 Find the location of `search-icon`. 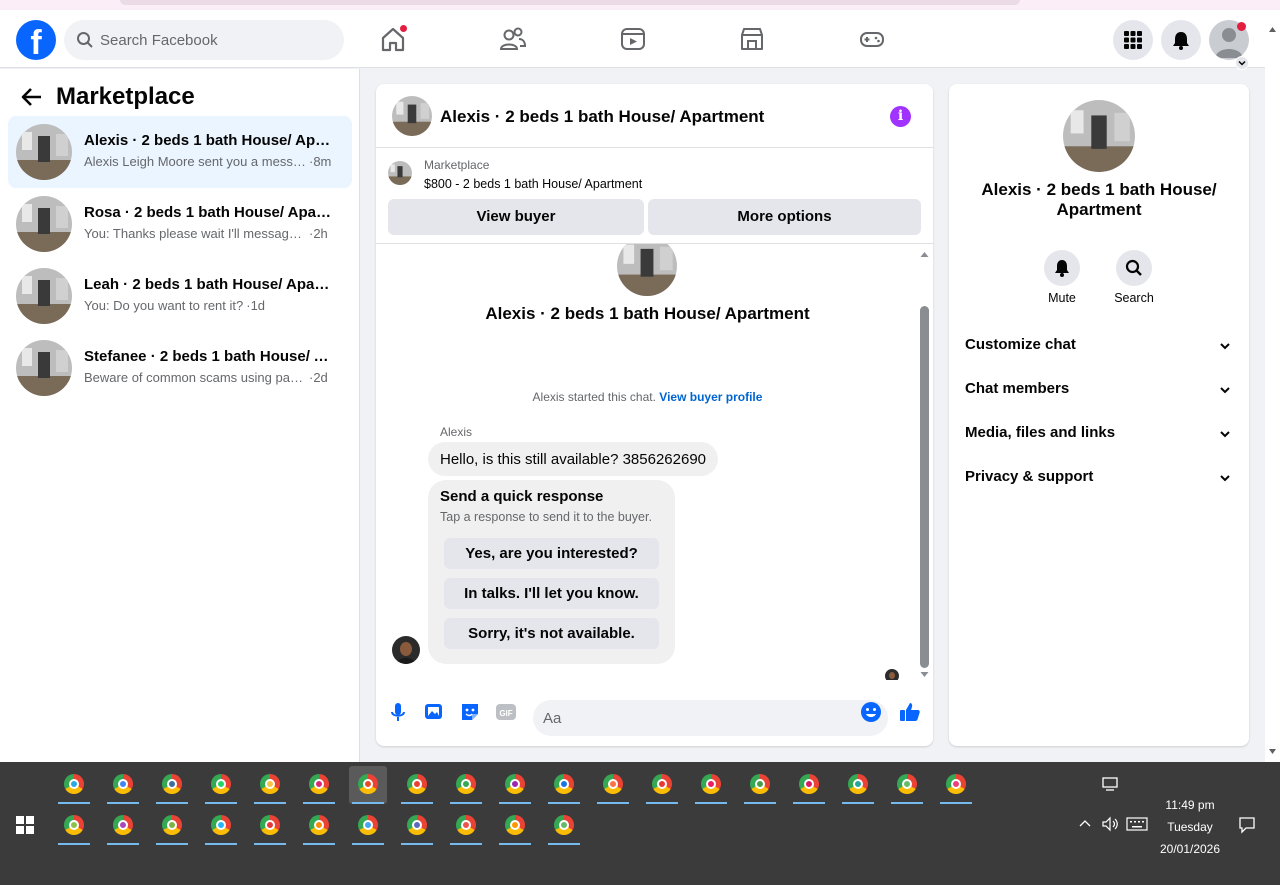

search-icon is located at coordinates (1134, 268).